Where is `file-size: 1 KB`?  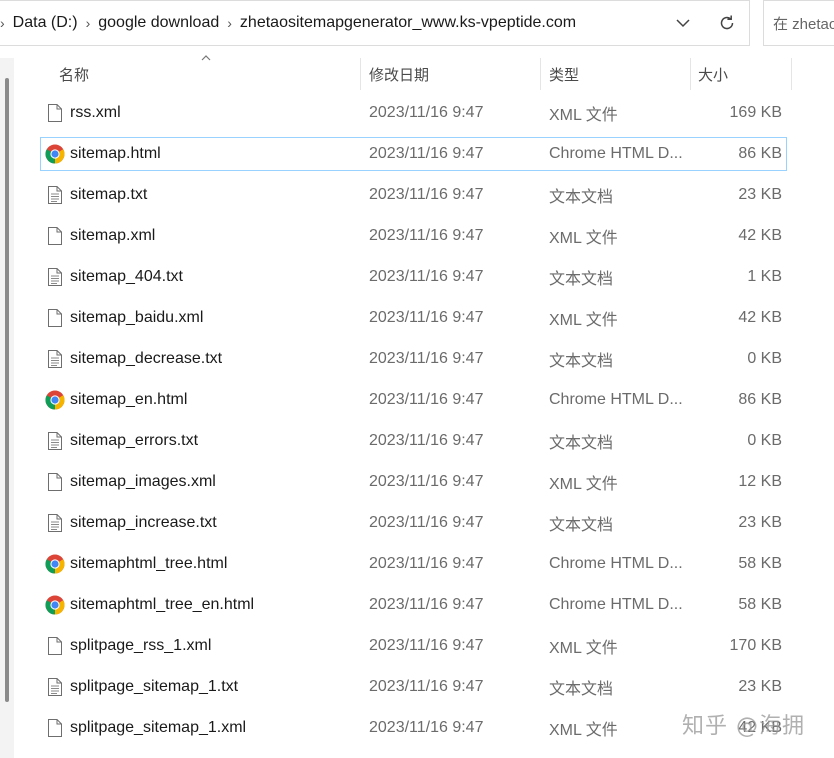
file-size: 1 KB is located at coordinates (764, 276).